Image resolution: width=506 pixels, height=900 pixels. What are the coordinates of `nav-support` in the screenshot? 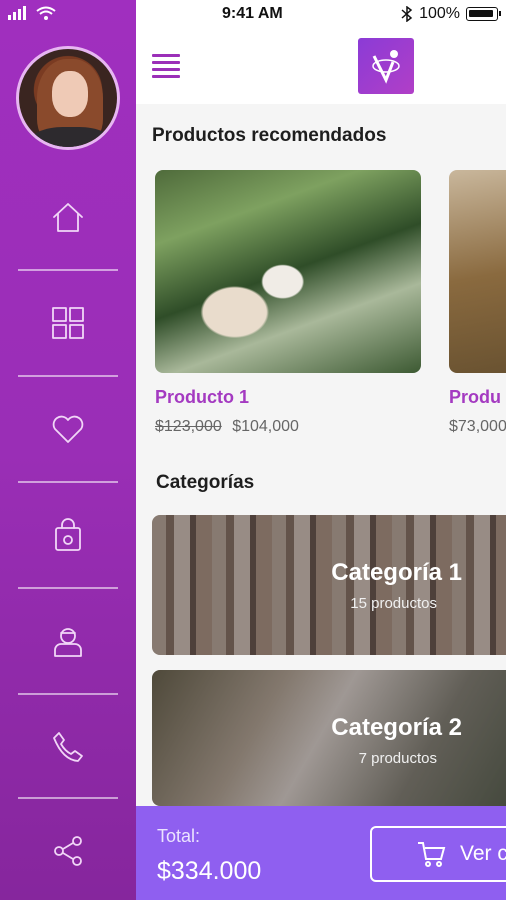 It's located at (68, 641).